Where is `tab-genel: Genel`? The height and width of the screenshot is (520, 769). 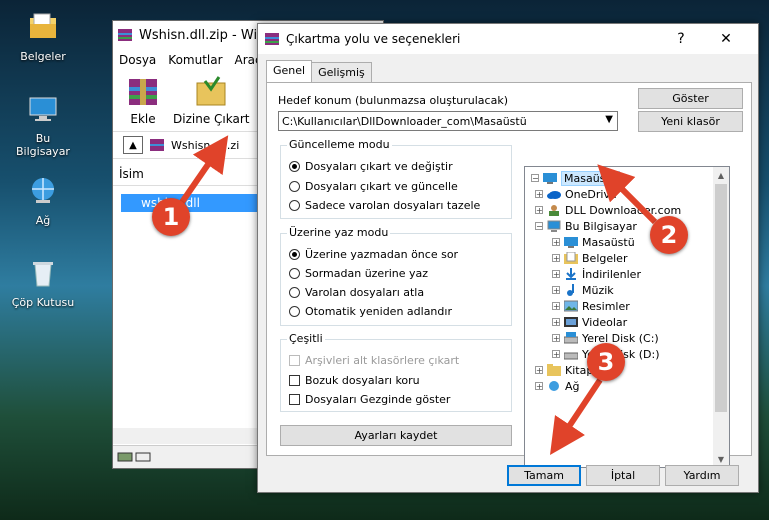 tab-genel: Genel is located at coordinates (289, 71).